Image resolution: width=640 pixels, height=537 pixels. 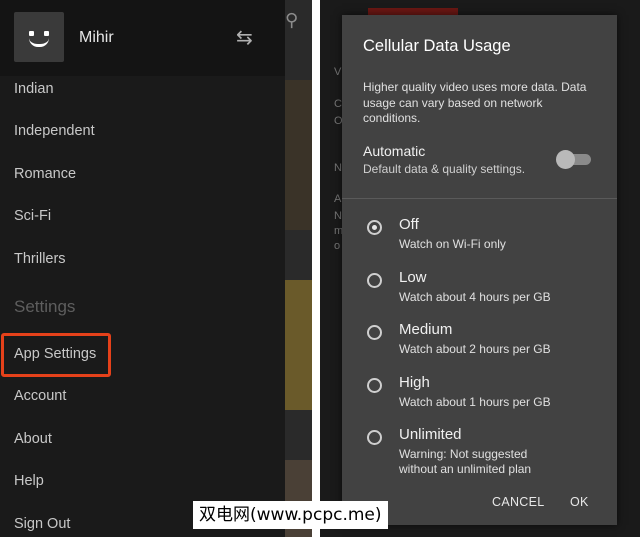 I want to click on menu-item-romance: Romance, so click(x=45, y=174).